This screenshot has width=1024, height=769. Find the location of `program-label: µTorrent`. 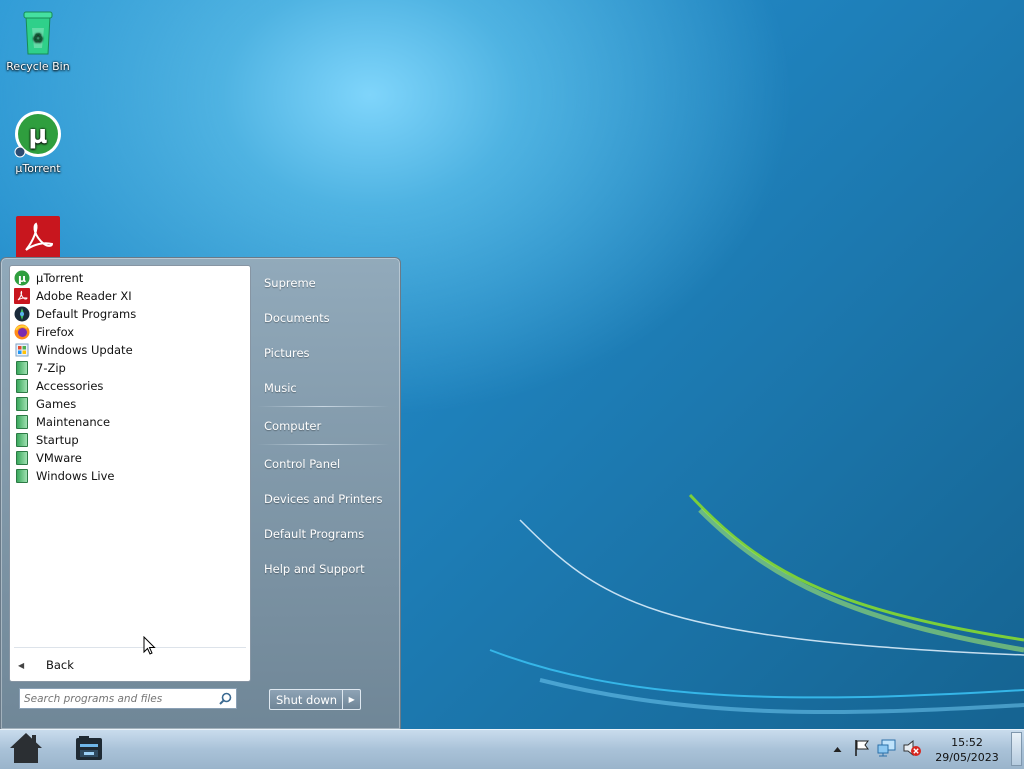

program-label: µTorrent is located at coordinates (60, 278).